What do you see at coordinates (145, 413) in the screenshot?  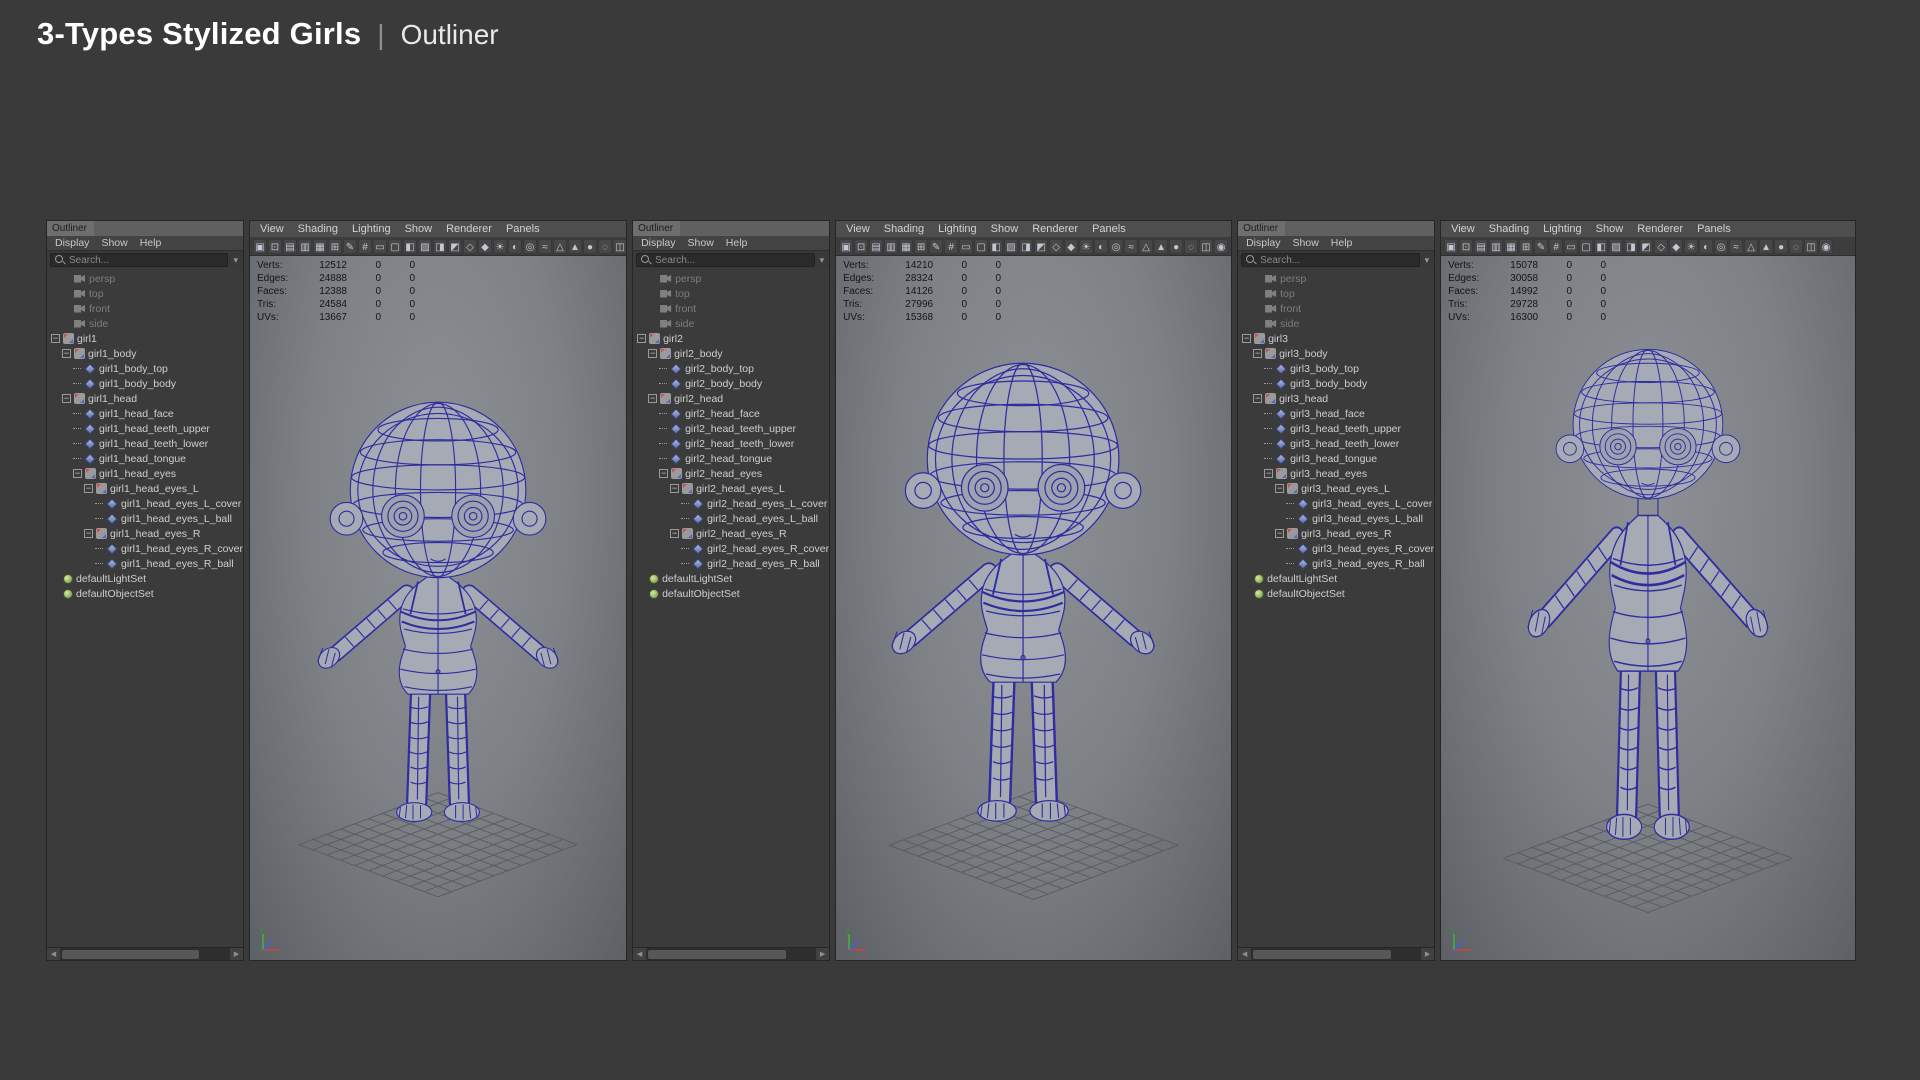 I see `outliner-tree-item: girl1_head_face` at bounding box center [145, 413].